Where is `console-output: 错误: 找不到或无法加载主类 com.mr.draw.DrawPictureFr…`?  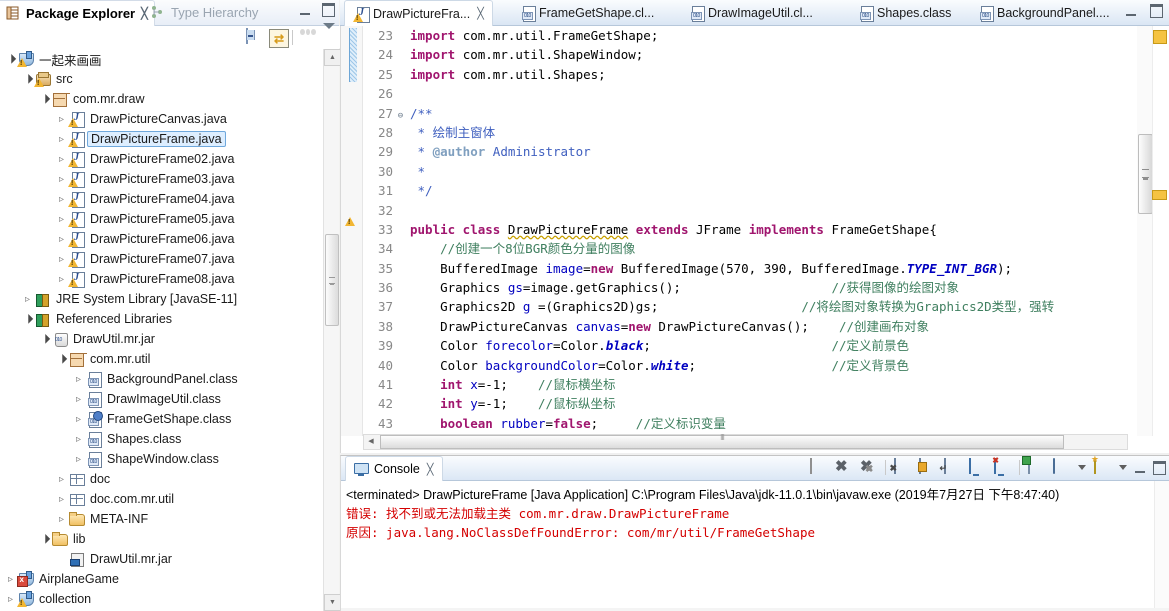
console-output: 错误: 找不到或无法加载主类 com.mr.draw.DrawPictureFr… is located at coordinates (746, 523).